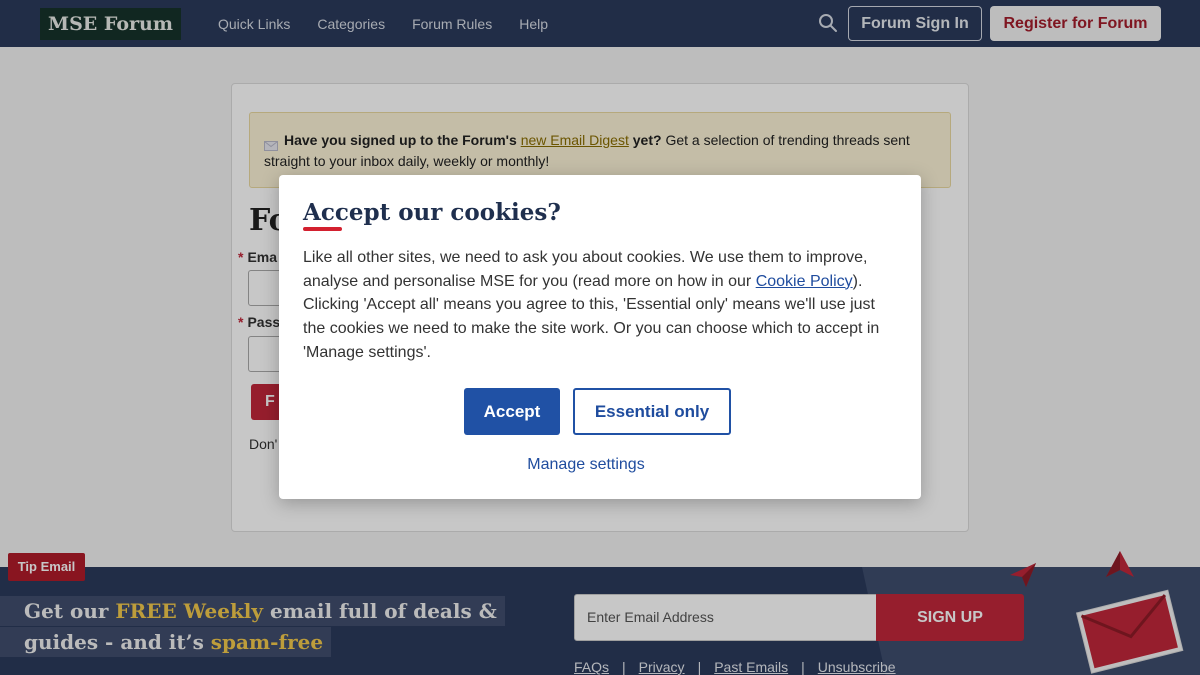 The image size is (1200, 675). What do you see at coordinates (652, 411) in the screenshot?
I see `essential-only-button: Essential only` at bounding box center [652, 411].